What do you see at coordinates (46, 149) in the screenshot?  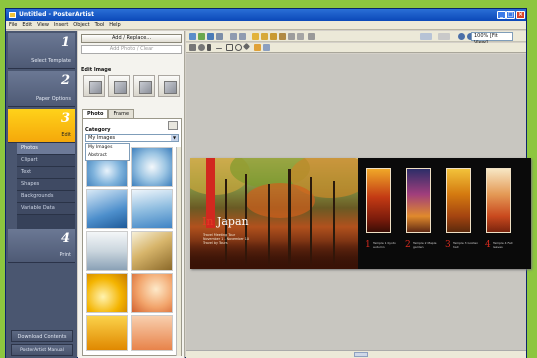 I see `subnav-photos: Photos` at bounding box center [46, 149].